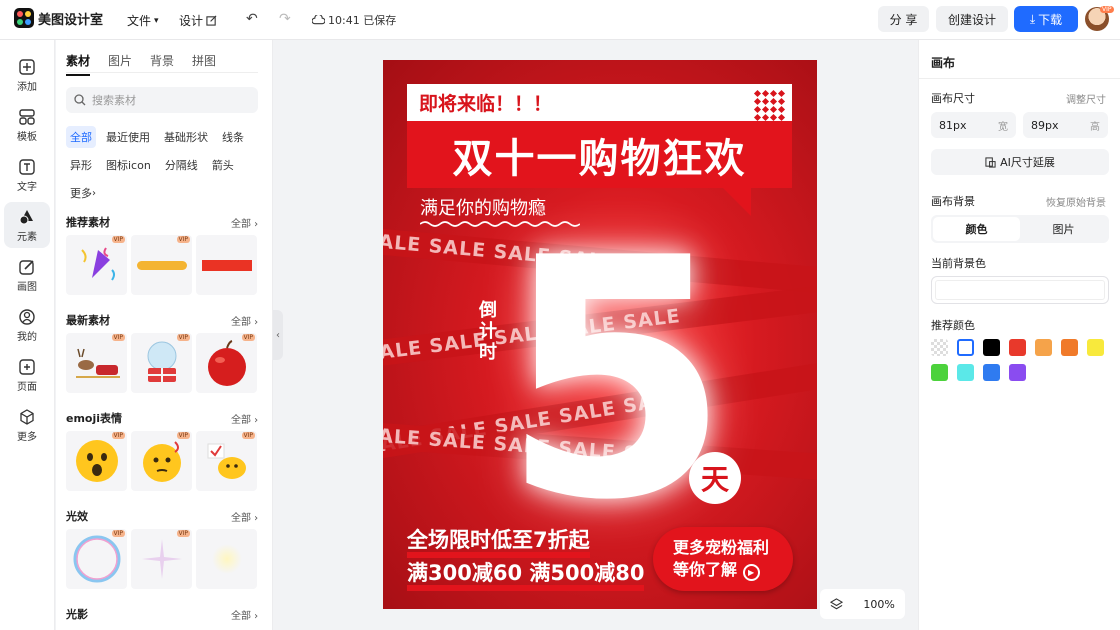 This screenshot has height=630, width=1120. Describe the element at coordinates (1017, 372) in the screenshot. I see `swatch-purple` at that location.